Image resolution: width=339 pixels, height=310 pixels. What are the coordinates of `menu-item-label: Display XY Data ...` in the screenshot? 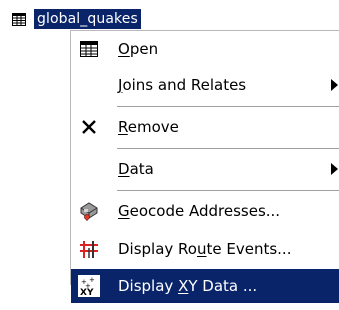 It's located at (188, 286).